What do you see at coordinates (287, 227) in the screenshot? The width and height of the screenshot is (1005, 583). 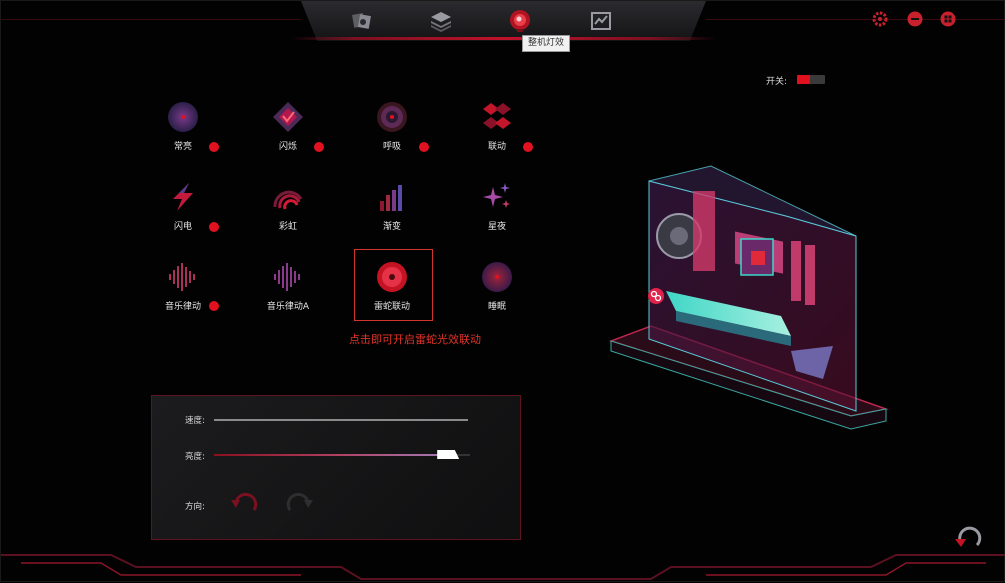 I see `effect-label: 彩虹` at bounding box center [287, 227].